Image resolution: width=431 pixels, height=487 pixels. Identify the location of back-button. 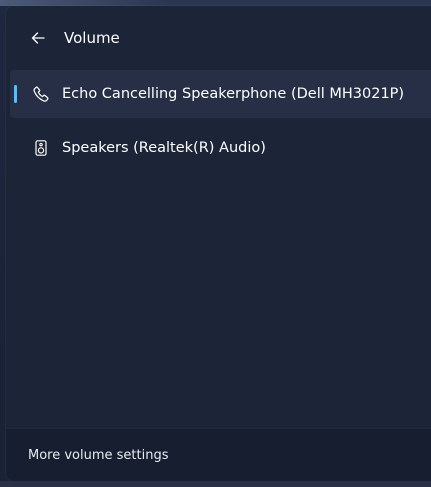
(38, 38).